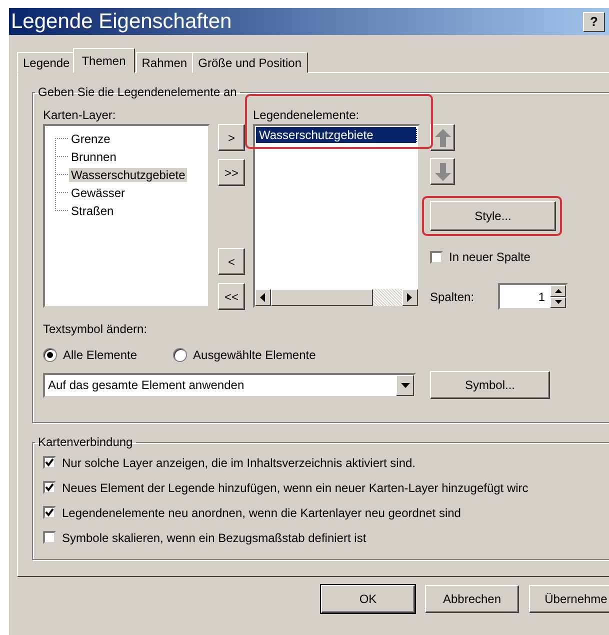 This screenshot has height=635, width=609. Describe the element at coordinates (368, 599) in the screenshot. I see `dialog-button: OK` at that location.